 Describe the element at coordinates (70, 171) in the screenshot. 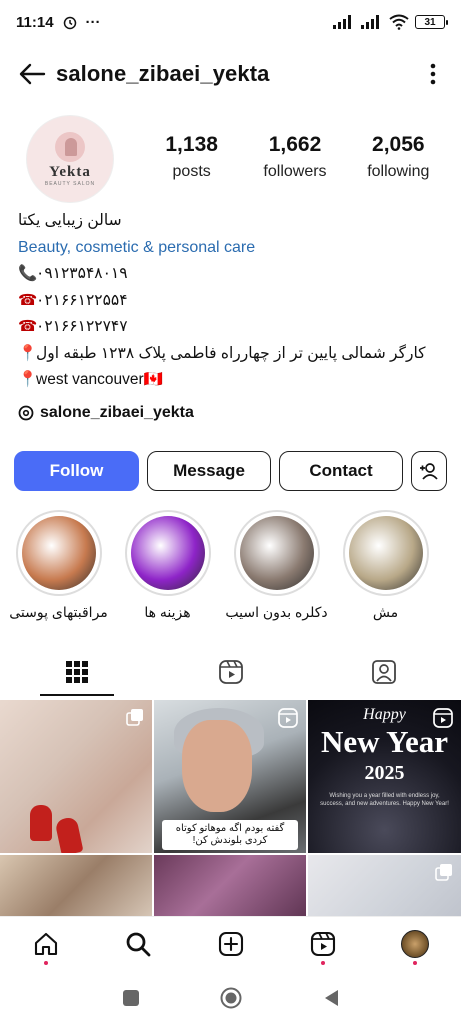

I see `avatar-brand: Yekta` at that location.